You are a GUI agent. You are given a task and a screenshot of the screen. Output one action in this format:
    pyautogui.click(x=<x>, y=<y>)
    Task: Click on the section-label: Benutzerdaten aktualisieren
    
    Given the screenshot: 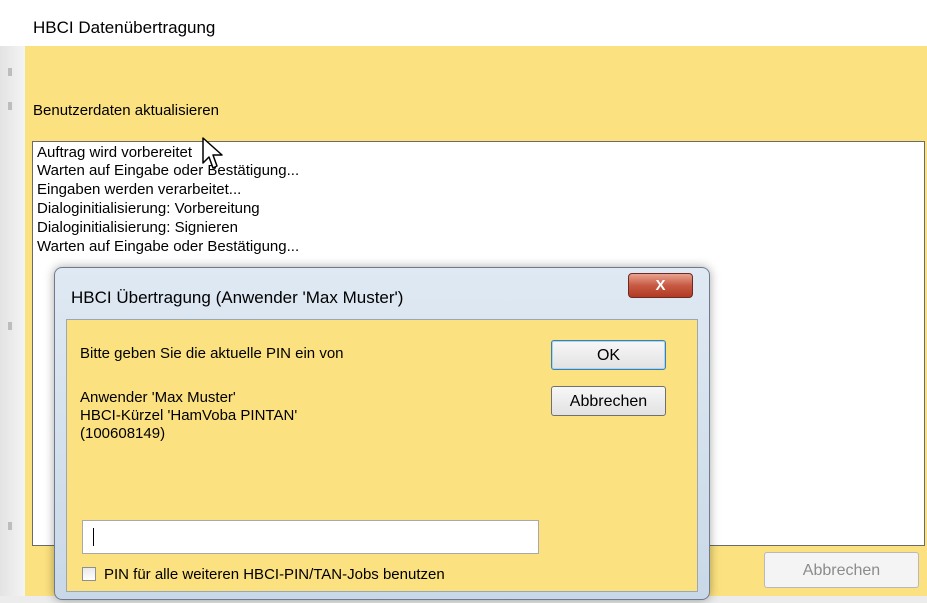 What is the action you would take?
    pyautogui.click(x=126, y=110)
    